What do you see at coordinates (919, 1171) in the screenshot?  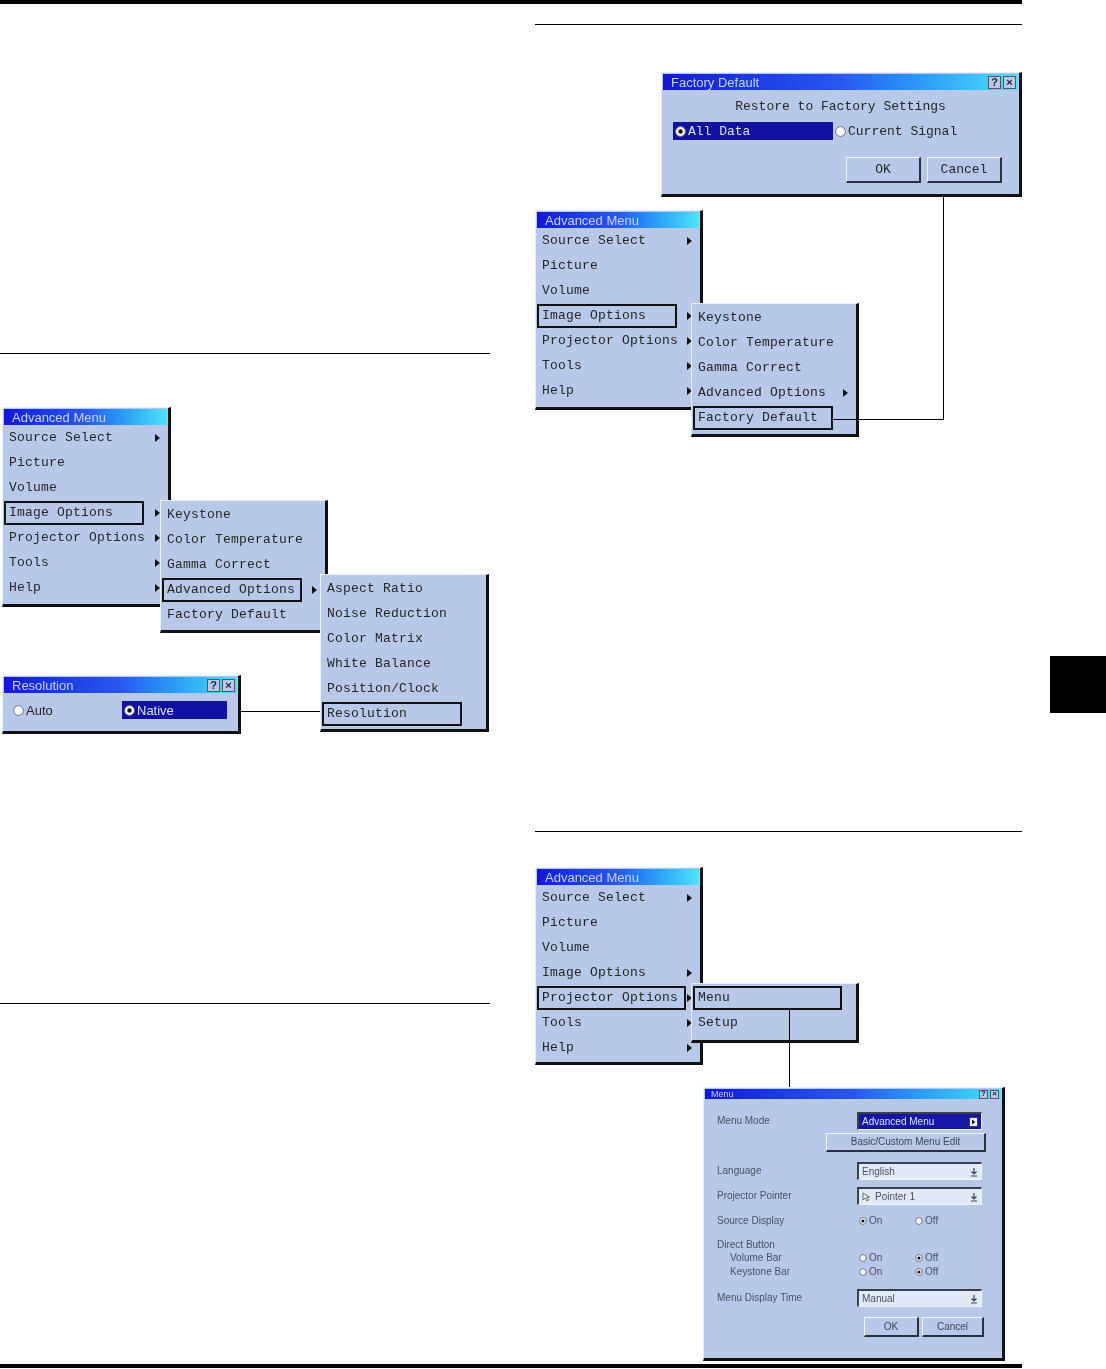 I see `dropdown-field: English` at bounding box center [919, 1171].